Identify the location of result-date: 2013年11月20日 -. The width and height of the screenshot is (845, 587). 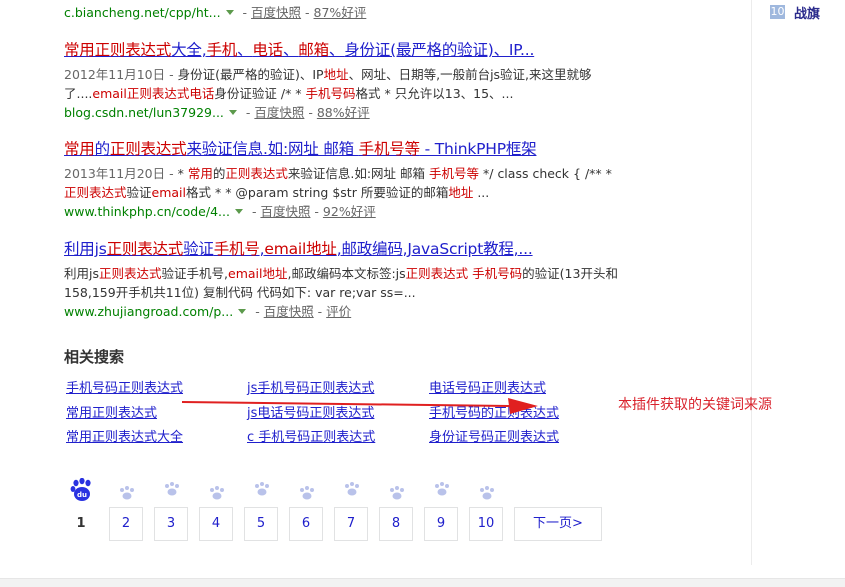
(121, 173).